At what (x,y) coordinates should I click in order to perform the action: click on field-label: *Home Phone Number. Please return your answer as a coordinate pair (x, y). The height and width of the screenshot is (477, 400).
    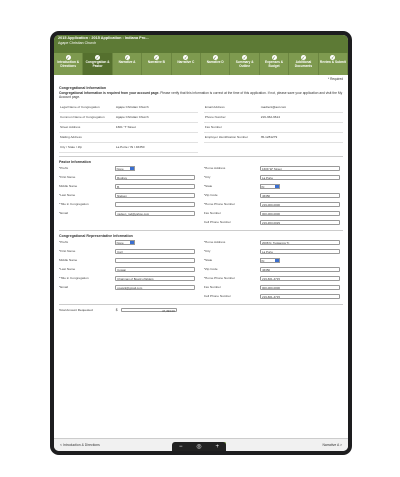
    Looking at the image, I should click on (219, 204).